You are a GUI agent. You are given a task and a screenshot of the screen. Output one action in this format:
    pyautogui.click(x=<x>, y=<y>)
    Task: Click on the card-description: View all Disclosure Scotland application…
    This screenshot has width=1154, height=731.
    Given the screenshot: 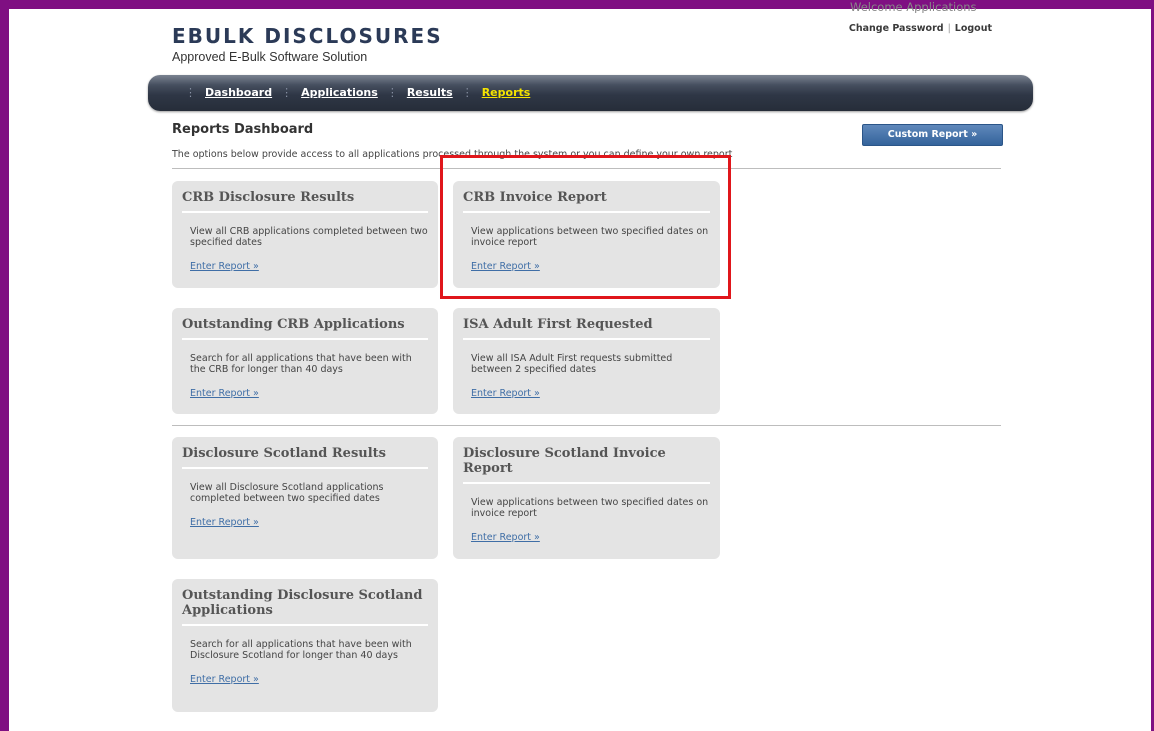 What is the action you would take?
    pyautogui.click(x=287, y=493)
    